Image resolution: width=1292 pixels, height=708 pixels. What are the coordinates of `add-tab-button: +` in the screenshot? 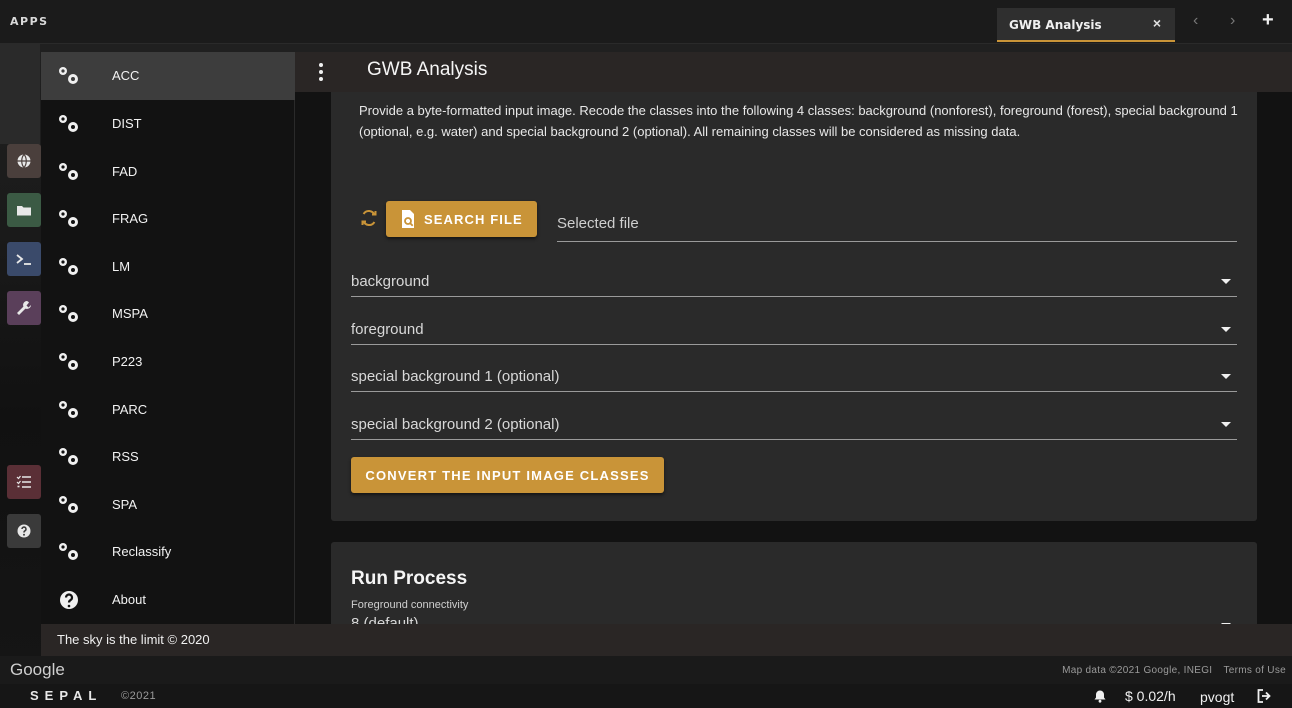 It's located at (1268, 20).